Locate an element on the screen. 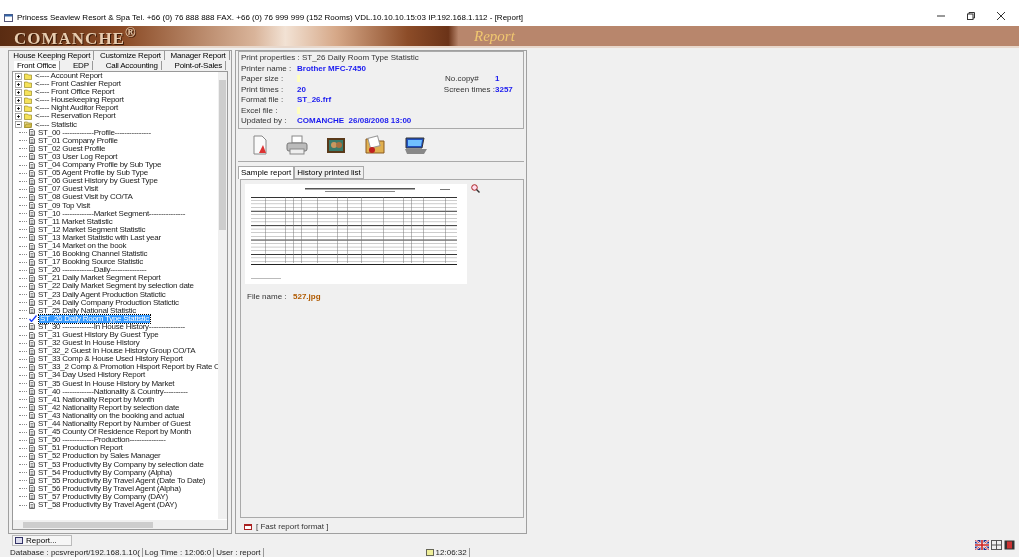  tree-item: ST_07 Guest Visit is located at coordinates (68, 189).